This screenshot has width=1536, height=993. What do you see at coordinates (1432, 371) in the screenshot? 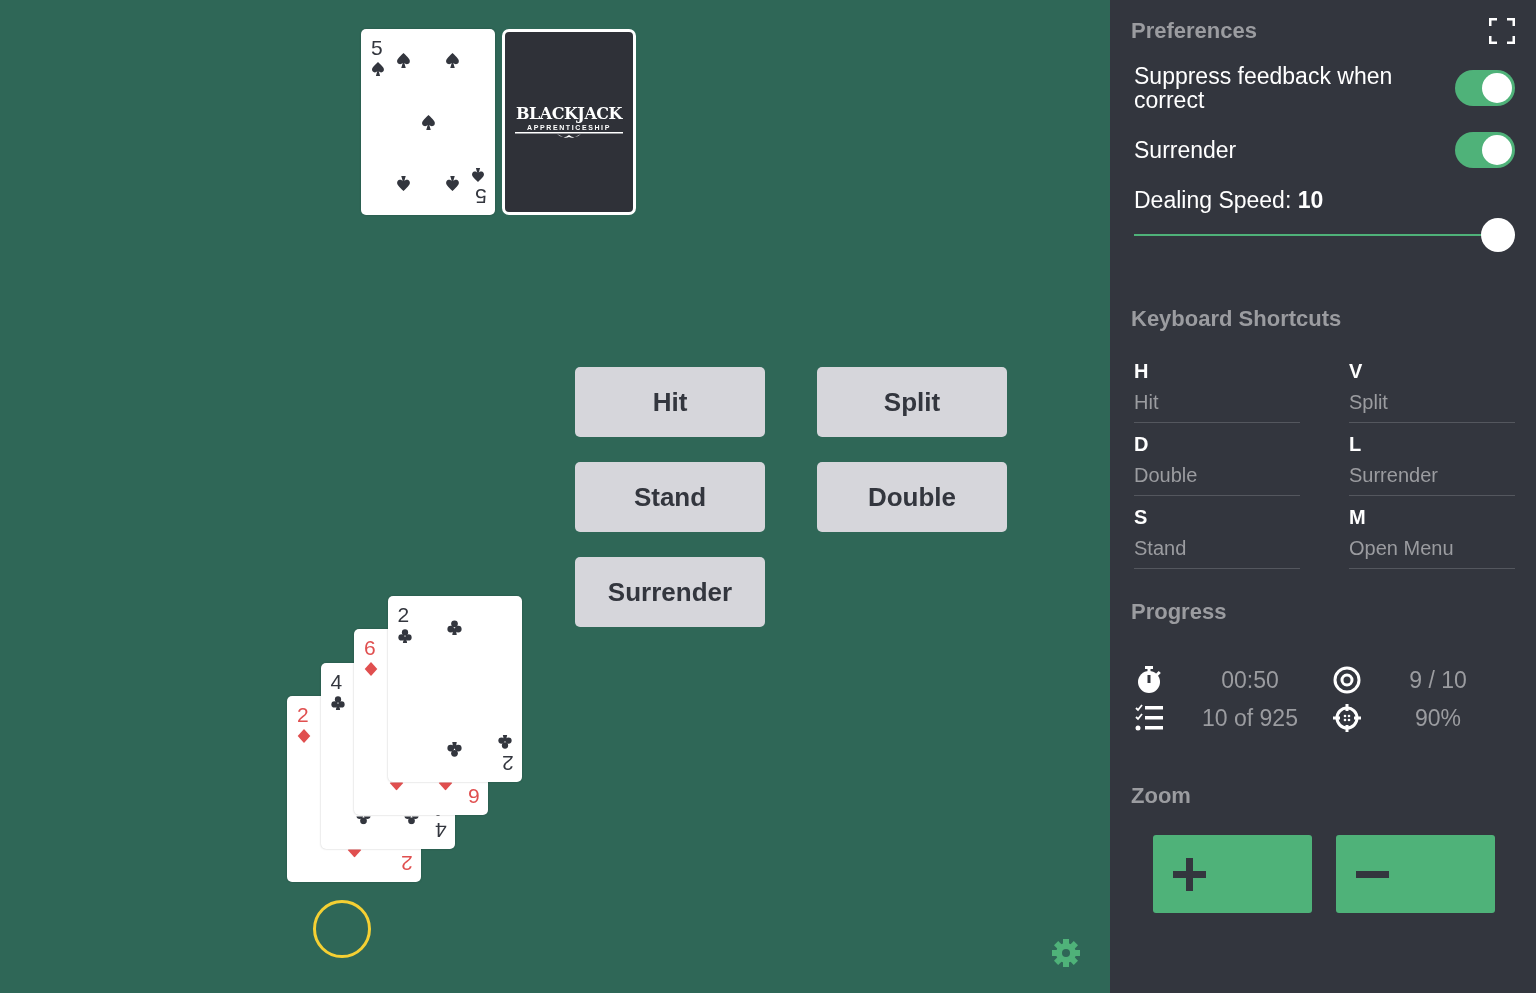
I see `shortcut-key: V` at bounding box center [1432, 371].